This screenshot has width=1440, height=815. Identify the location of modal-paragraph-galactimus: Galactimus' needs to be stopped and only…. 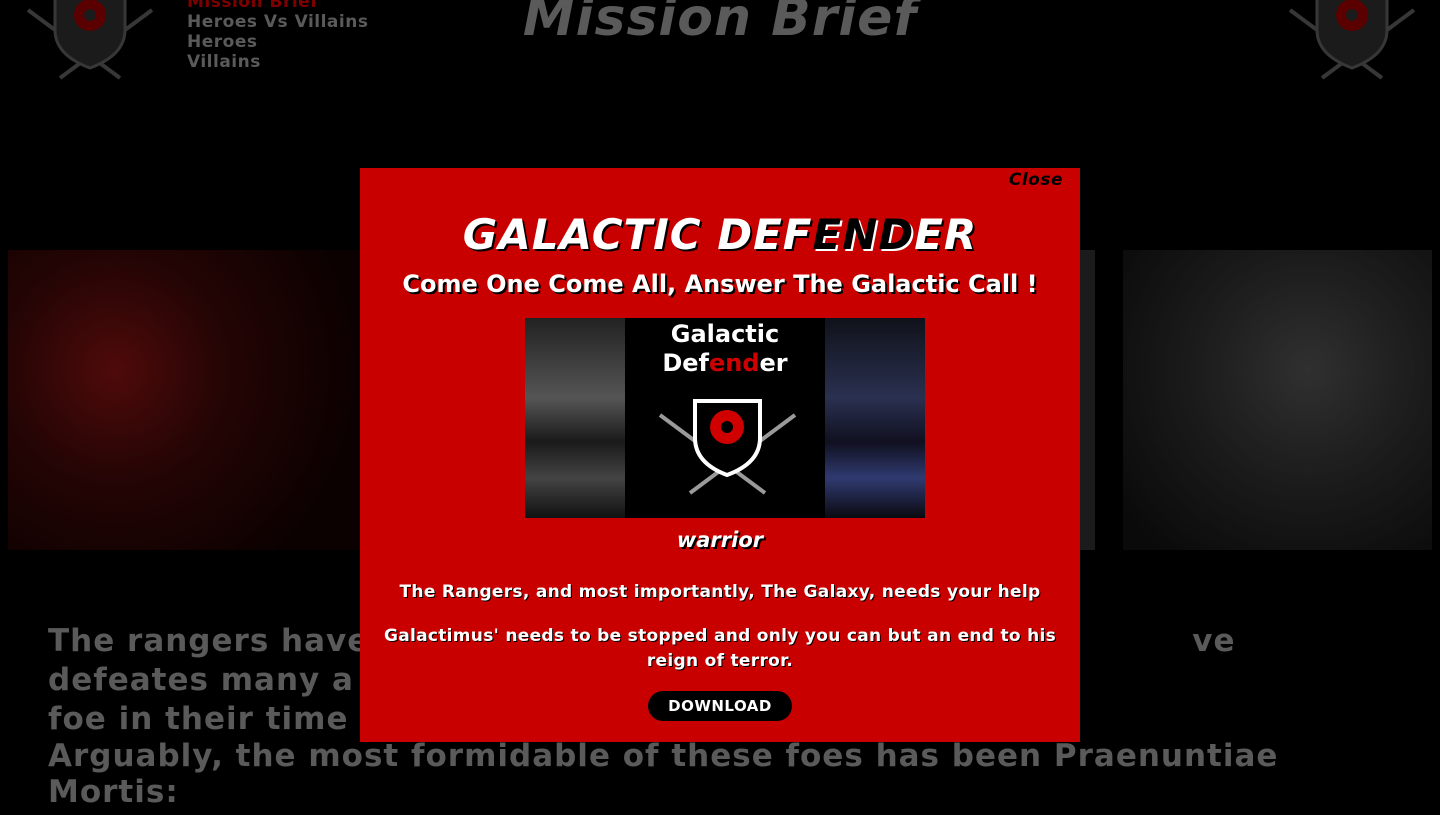
(720, 648).